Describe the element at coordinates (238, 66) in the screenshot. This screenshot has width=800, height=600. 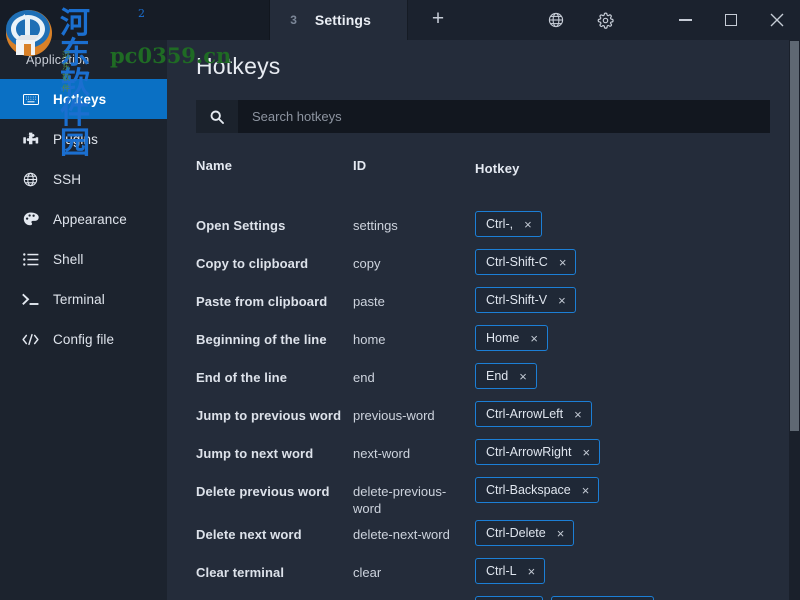
I see `page-title: Hotkeys` at that location.